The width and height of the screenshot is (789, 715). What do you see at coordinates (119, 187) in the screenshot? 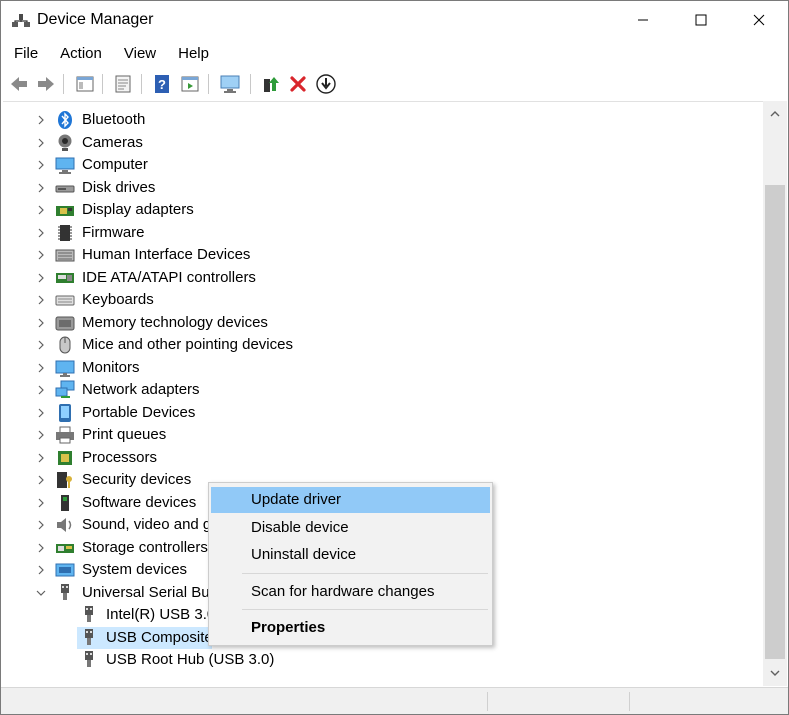
I see `tree-node-label: Disk drives` at bounding box center [119, 187].